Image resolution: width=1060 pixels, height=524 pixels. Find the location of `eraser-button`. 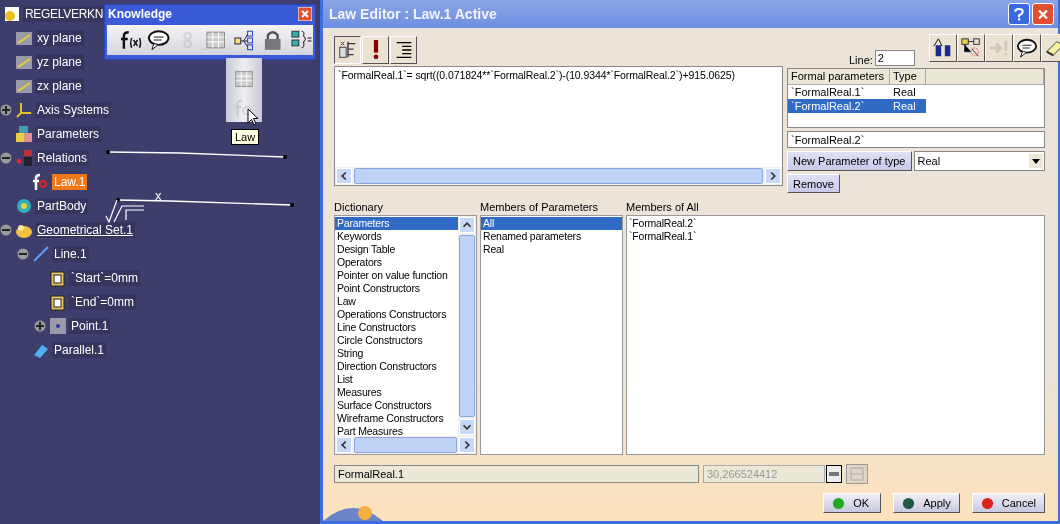

eraser-button is located at coordinates (1050, 48).